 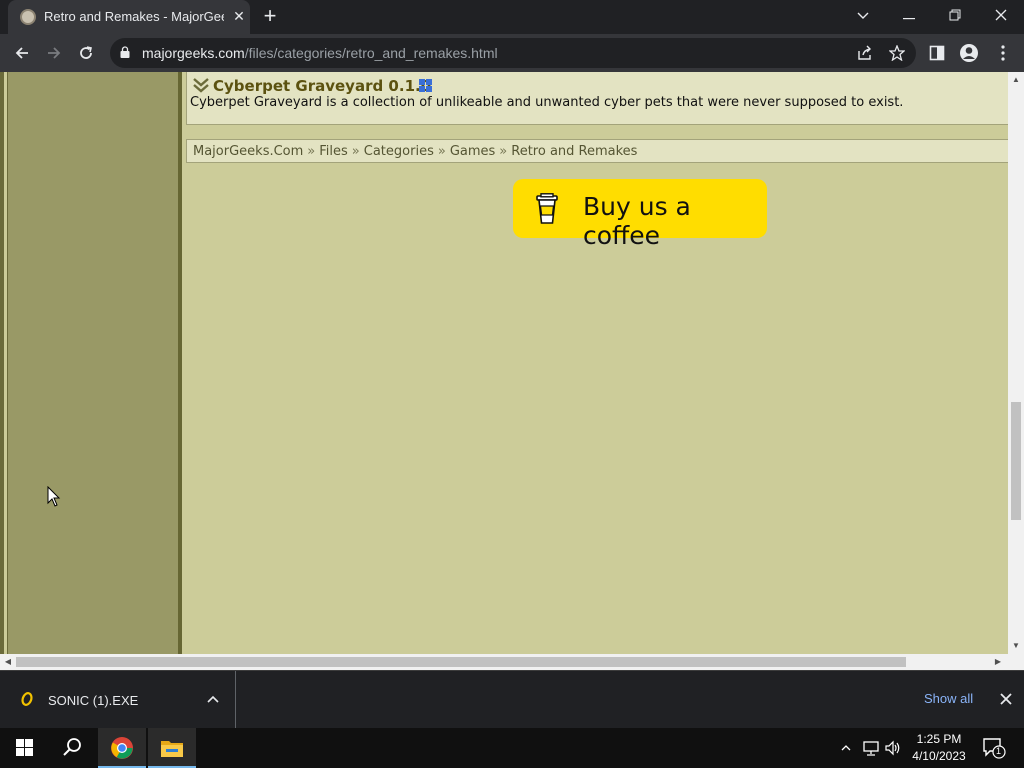 What do you see at coordinates (1016, 80) in the screenshot?
I see `scroll-up-arrow-icon: ▲` at bounding box center [1016, 80].